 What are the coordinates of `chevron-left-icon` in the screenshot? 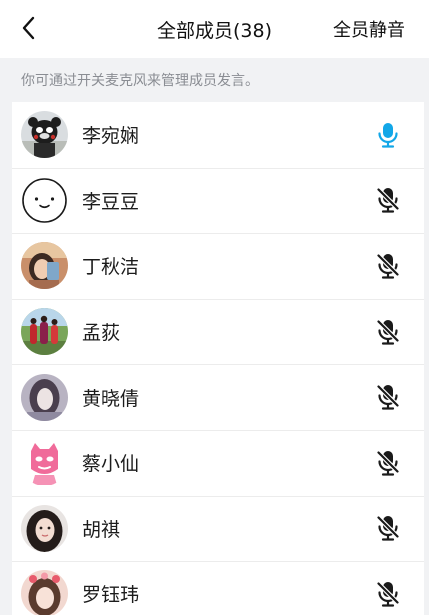 It's located at (28, 28).